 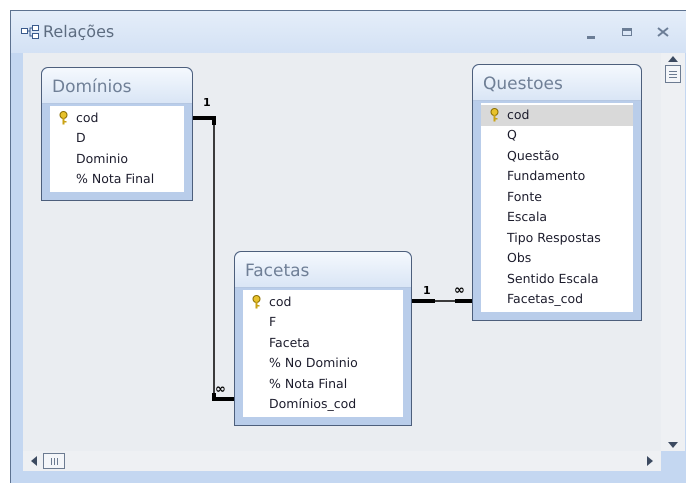 I want to click on table-card: Facetas cod F Faceta % No Dominio % Nota Final Domínios_cod, so click(x=323, y=338).